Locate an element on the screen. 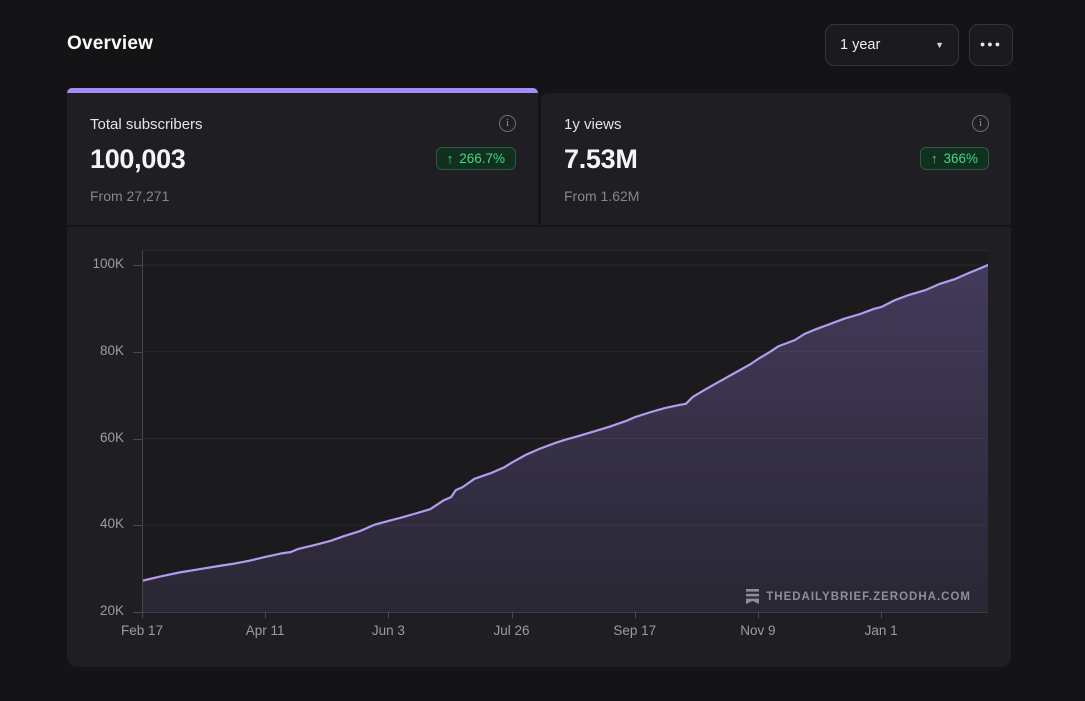 The height and width of the screenshot is (701, 1085). more-options-button: ●●● is located at coordinates (991, 45).